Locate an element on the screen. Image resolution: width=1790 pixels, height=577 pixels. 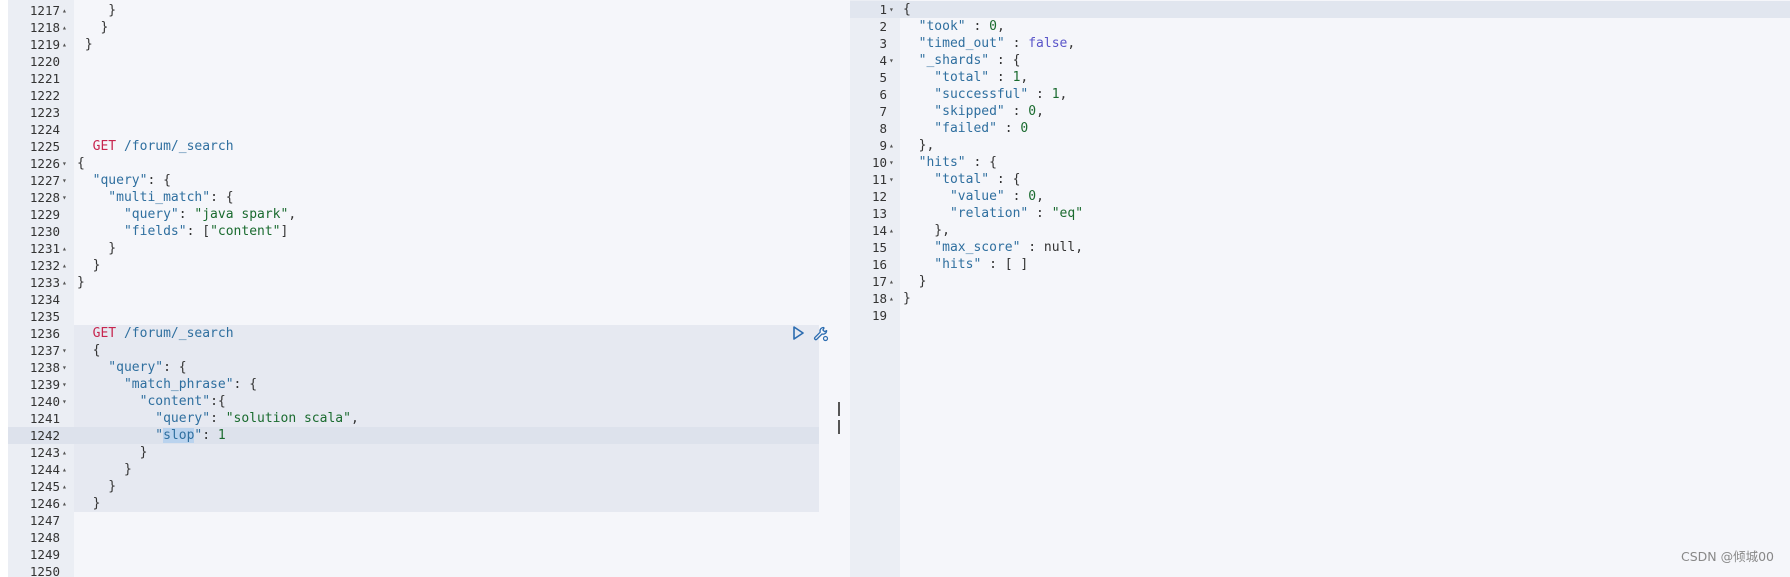
code-line: 1250 is located at coordinates (429, 570).